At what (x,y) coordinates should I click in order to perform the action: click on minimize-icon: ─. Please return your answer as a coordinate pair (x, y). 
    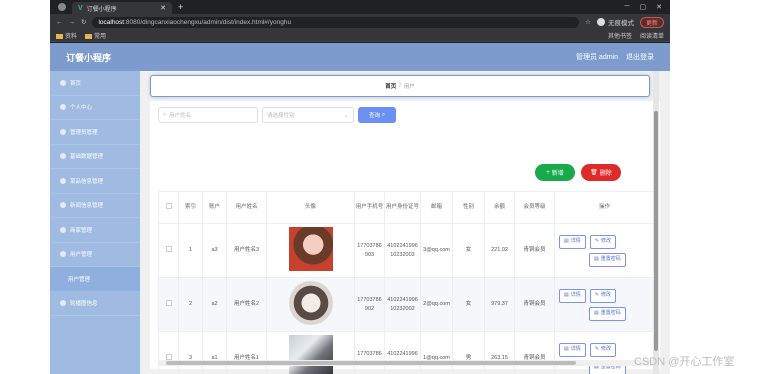
    Looking at the image, I should click on (627, 7).